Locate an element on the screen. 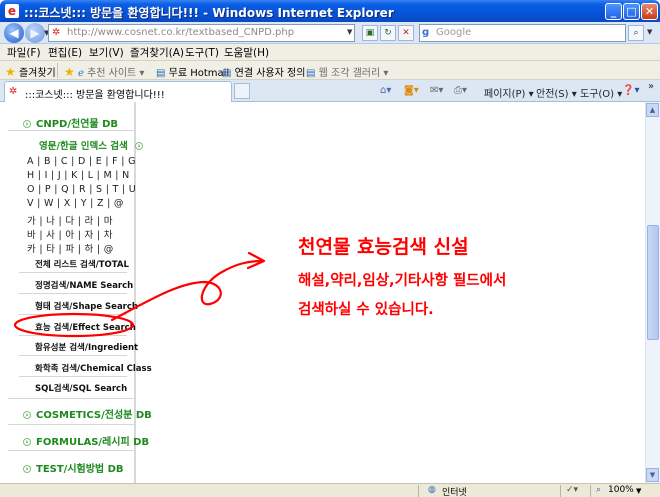 This screenshot has width=660, height=497. annotation-line-2: 검색하실 수 있습니다. is located at coordinates (366, 310).